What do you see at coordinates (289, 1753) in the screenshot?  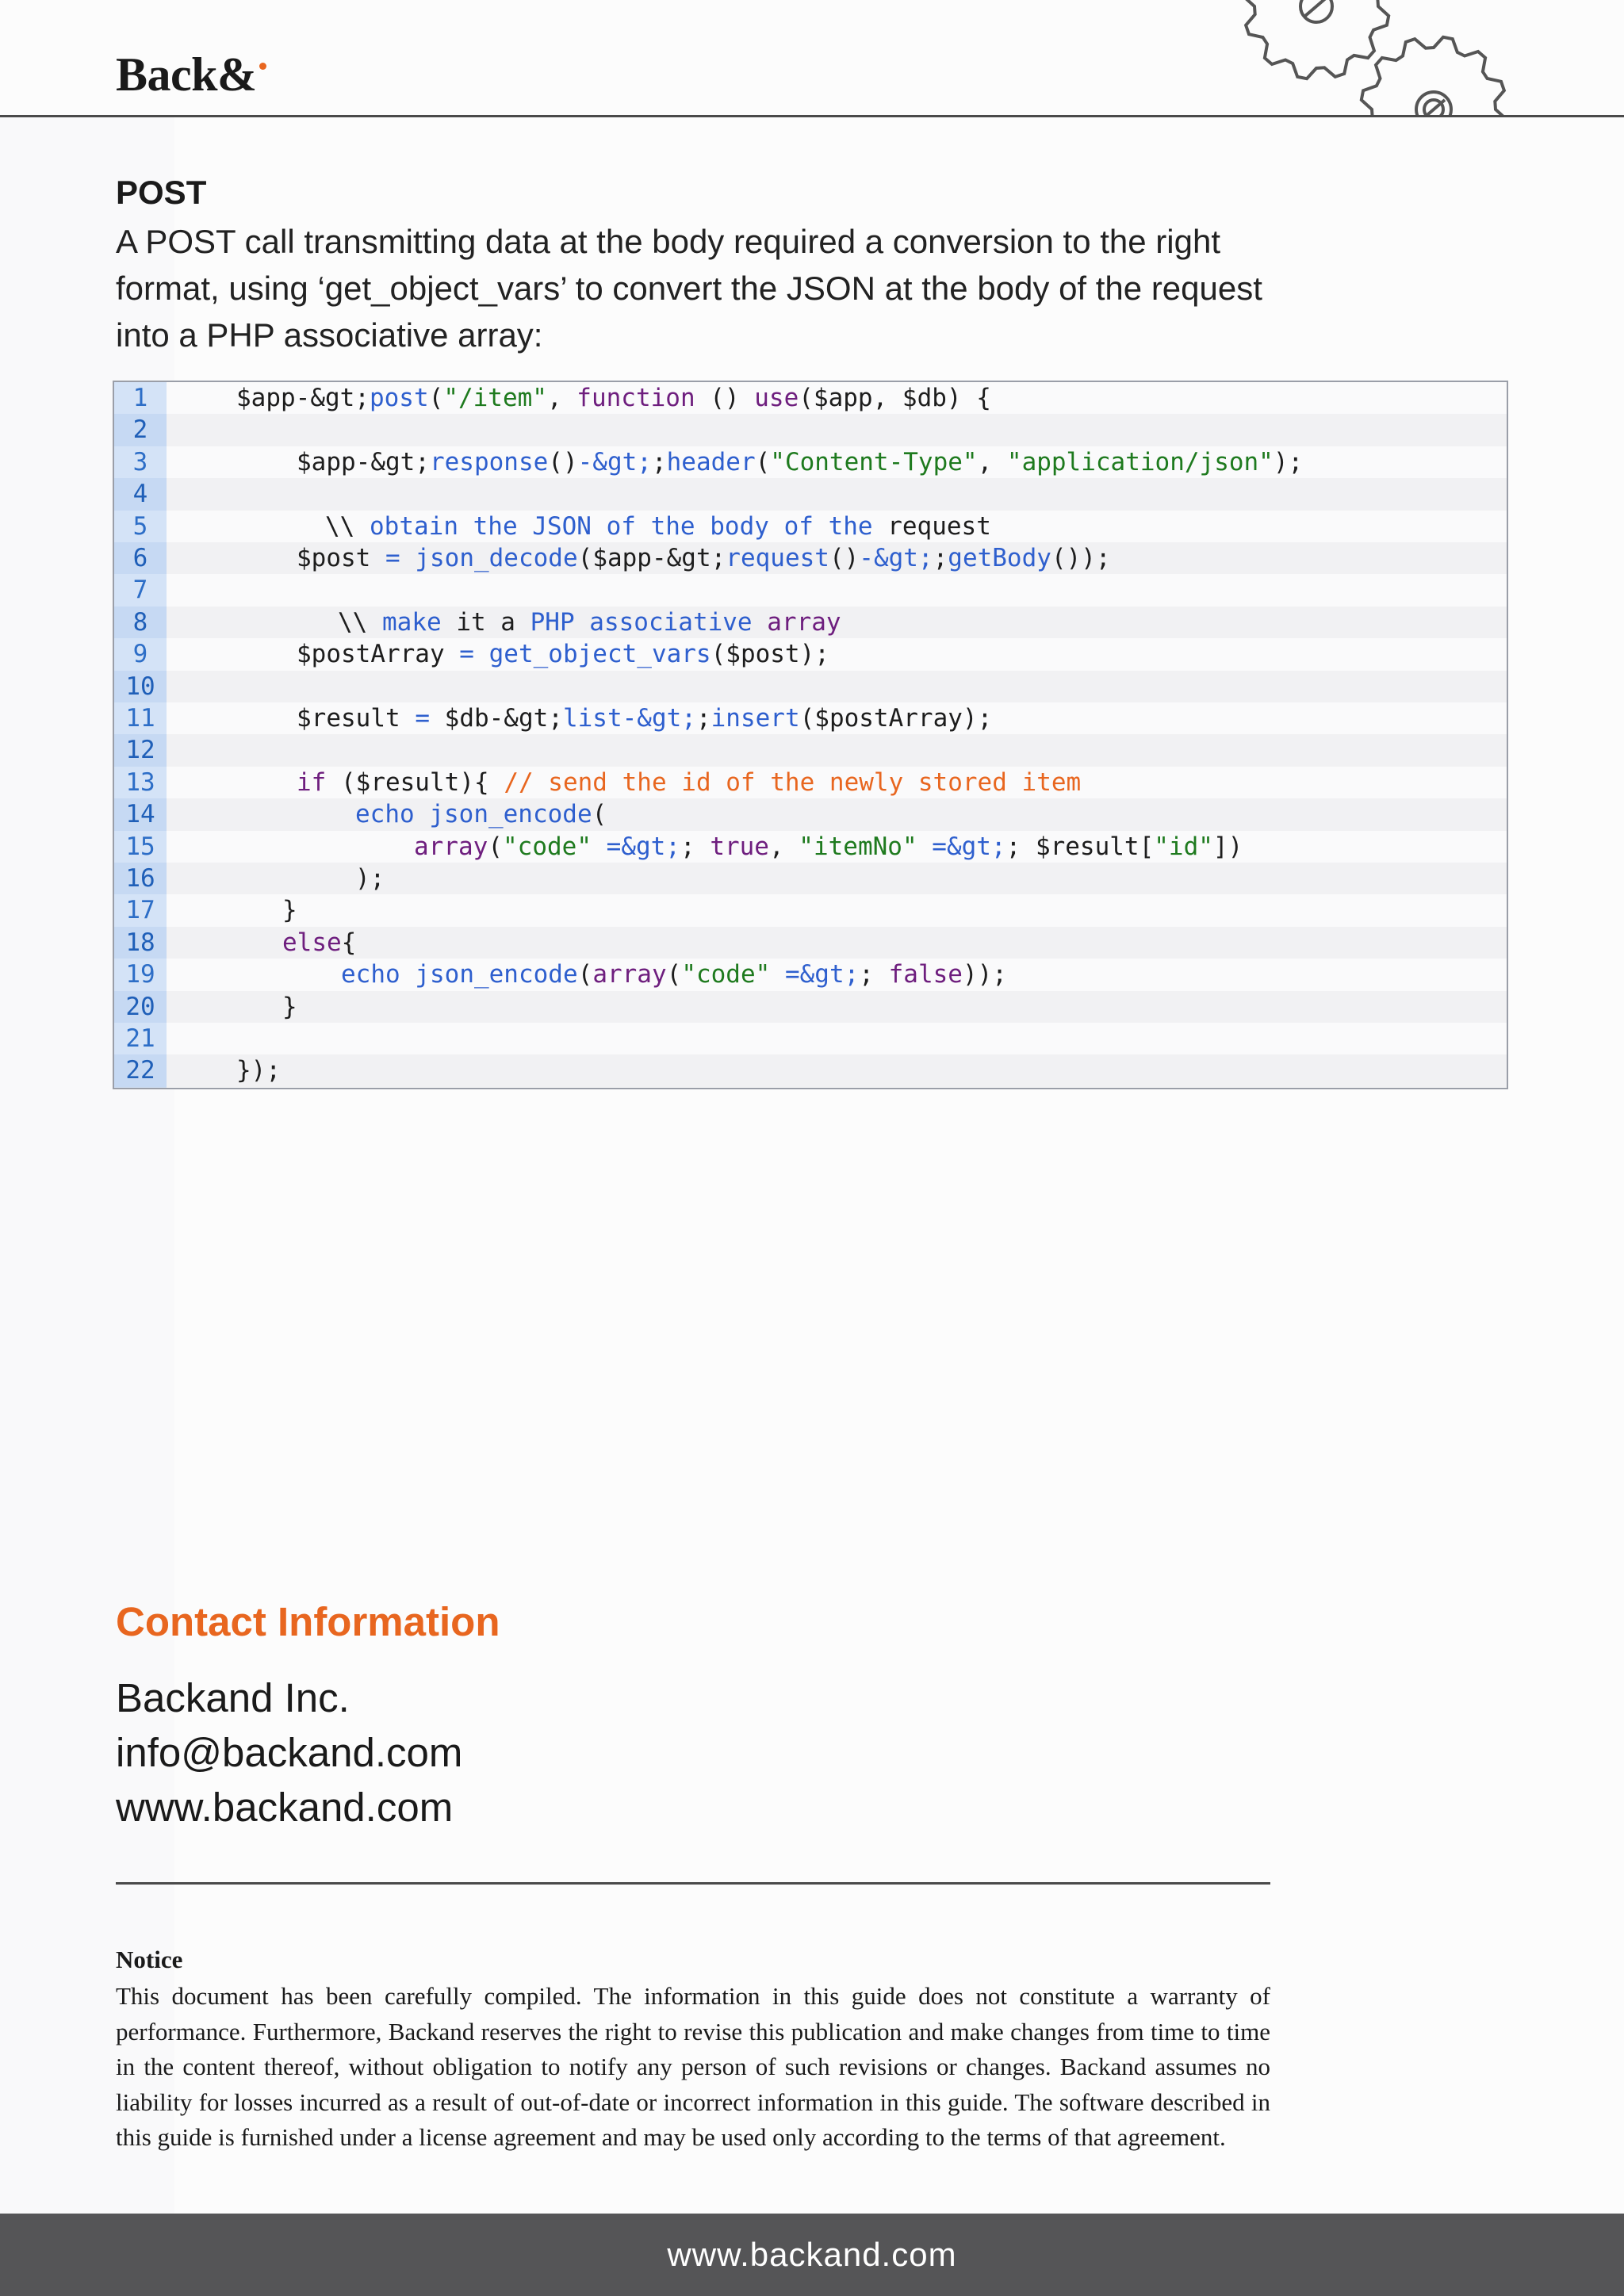 I see `contact-email: info@backand.com` at bounding box center [289, 1753].